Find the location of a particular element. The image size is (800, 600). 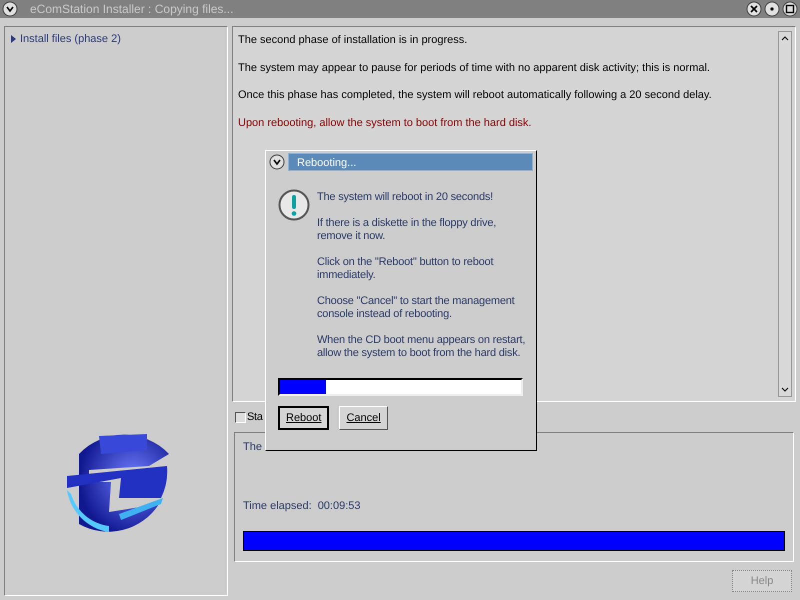

checkbox-label: Sta is located at coordinates (255, 417).